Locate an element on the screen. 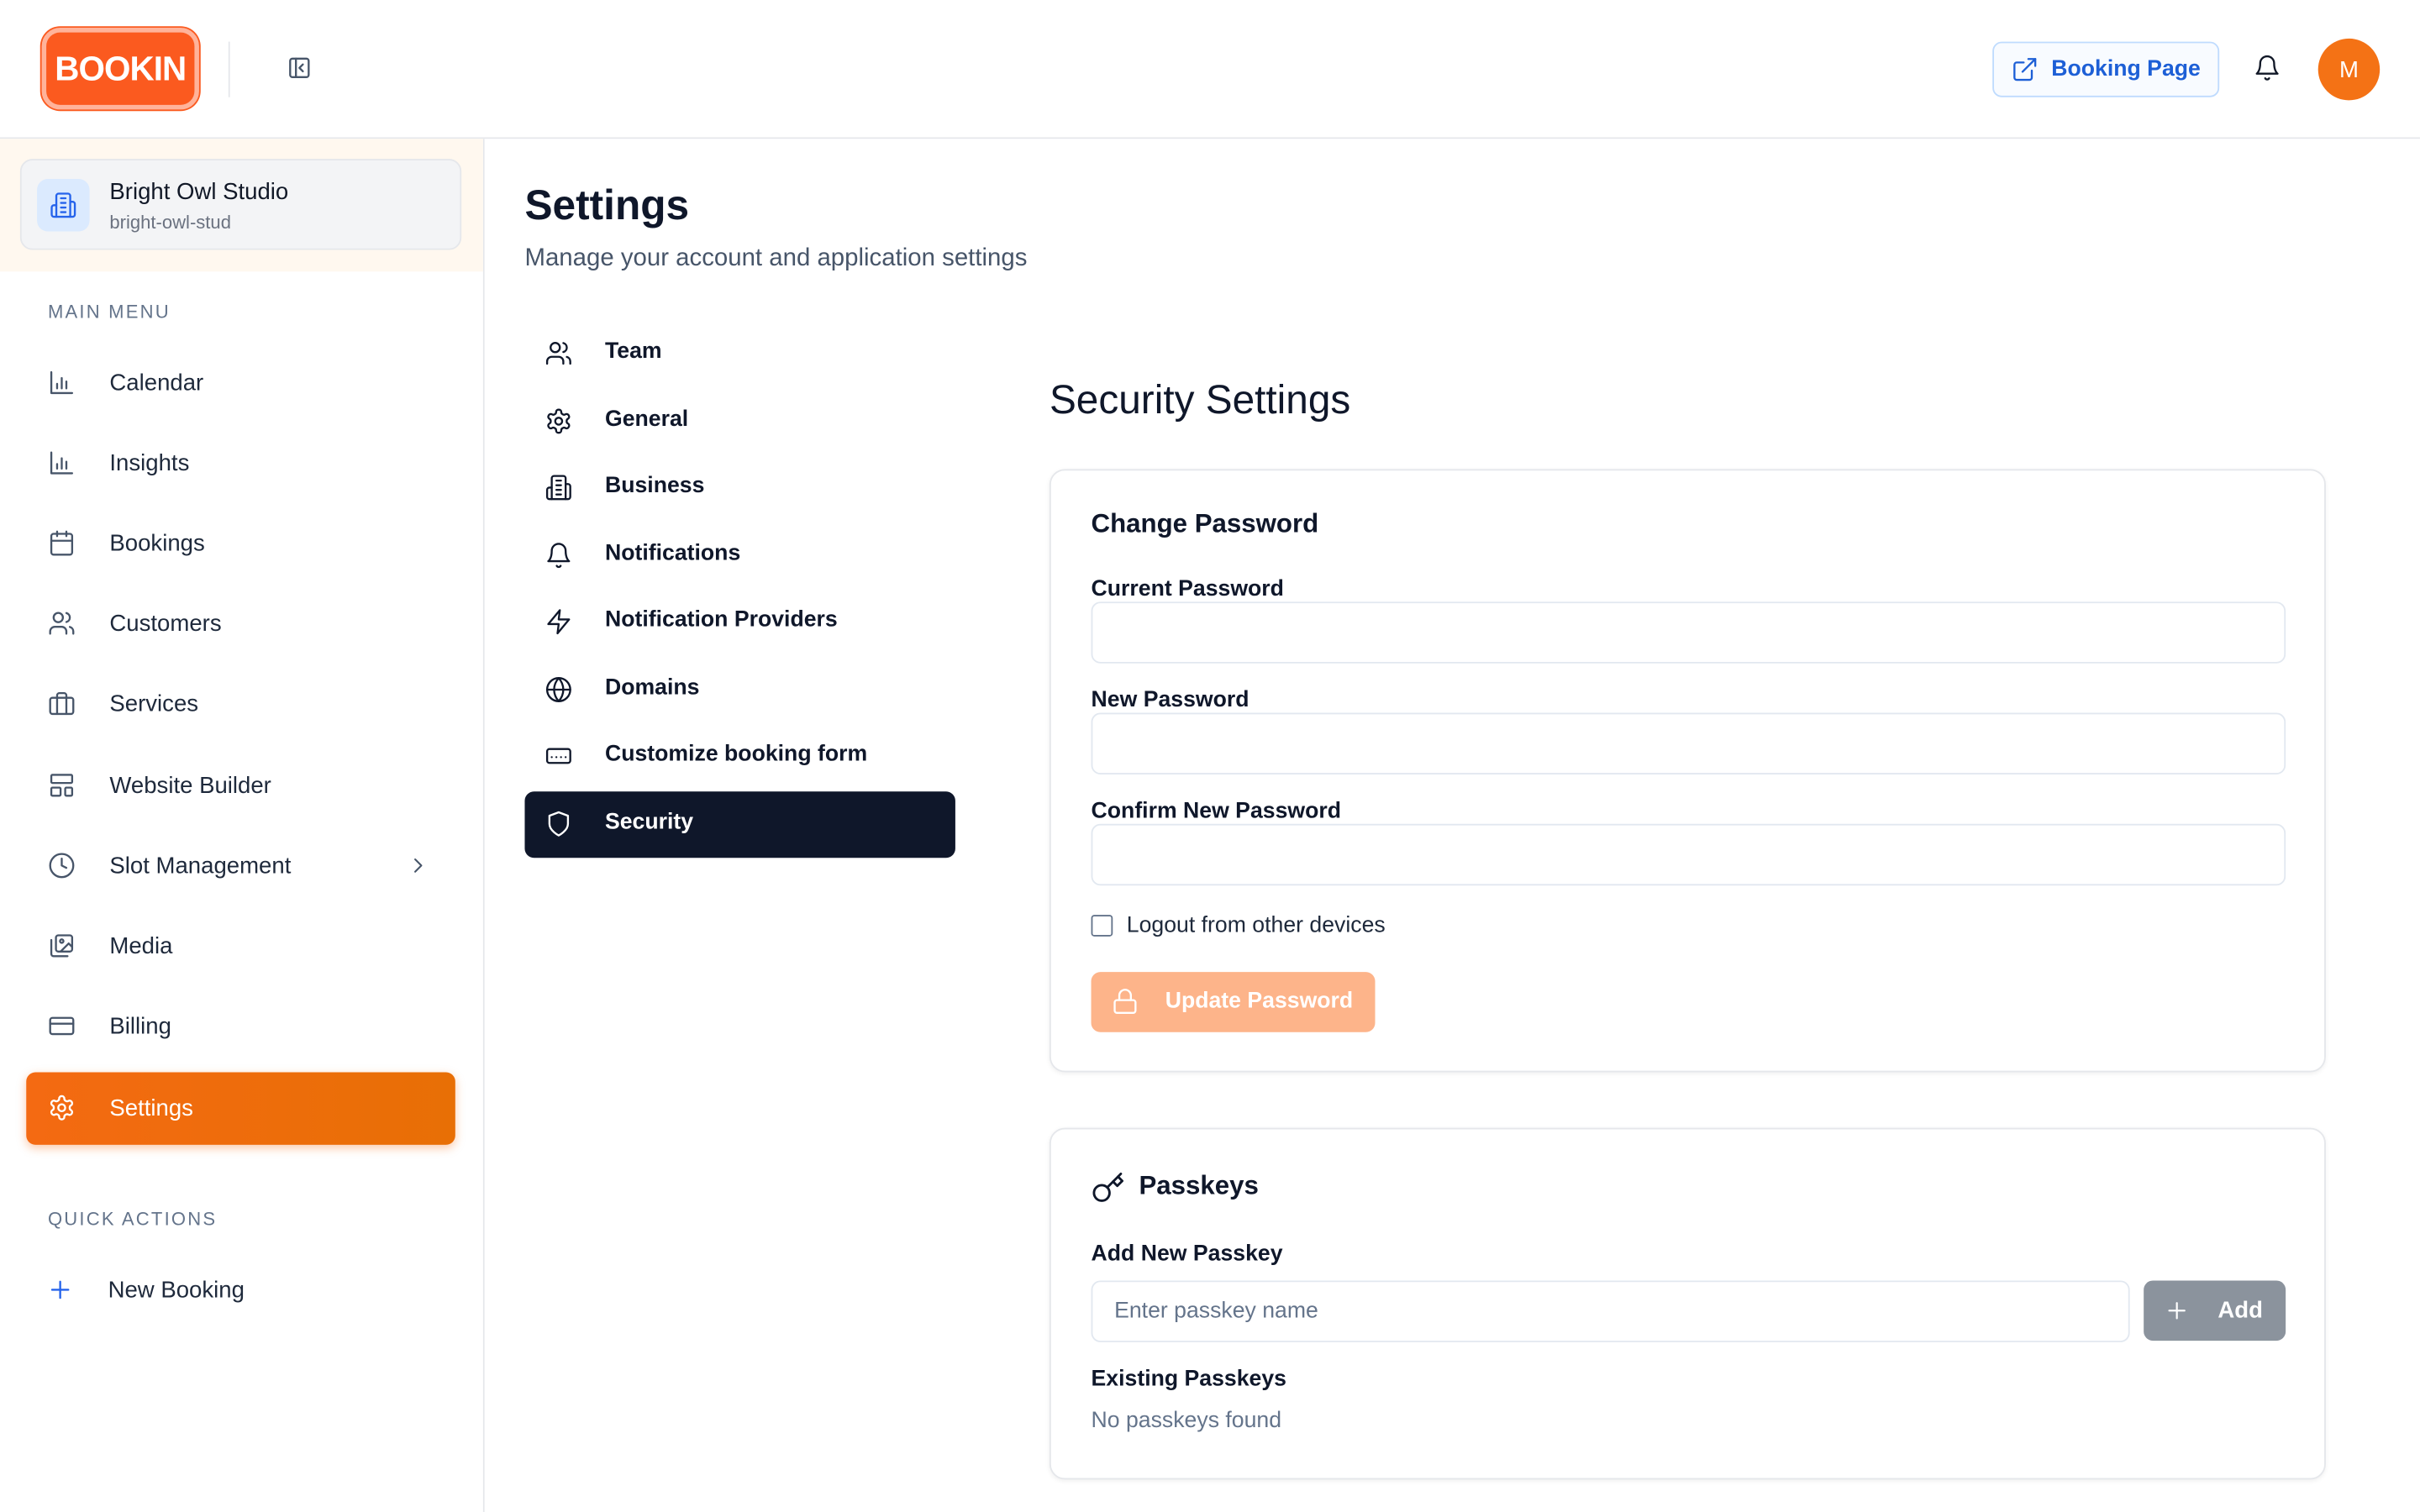  app-logo: BOOKIN is located at coordinates (120, 69).